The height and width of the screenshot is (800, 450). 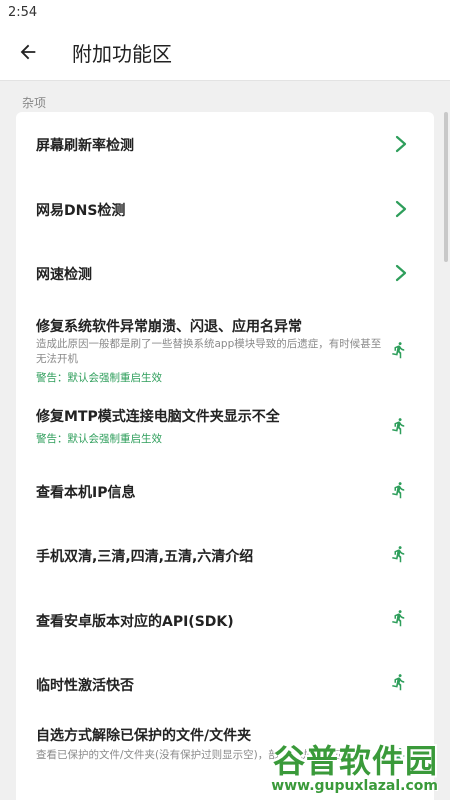 I want to click on app-bar: 附加功能区, so click(x=225, y=52).